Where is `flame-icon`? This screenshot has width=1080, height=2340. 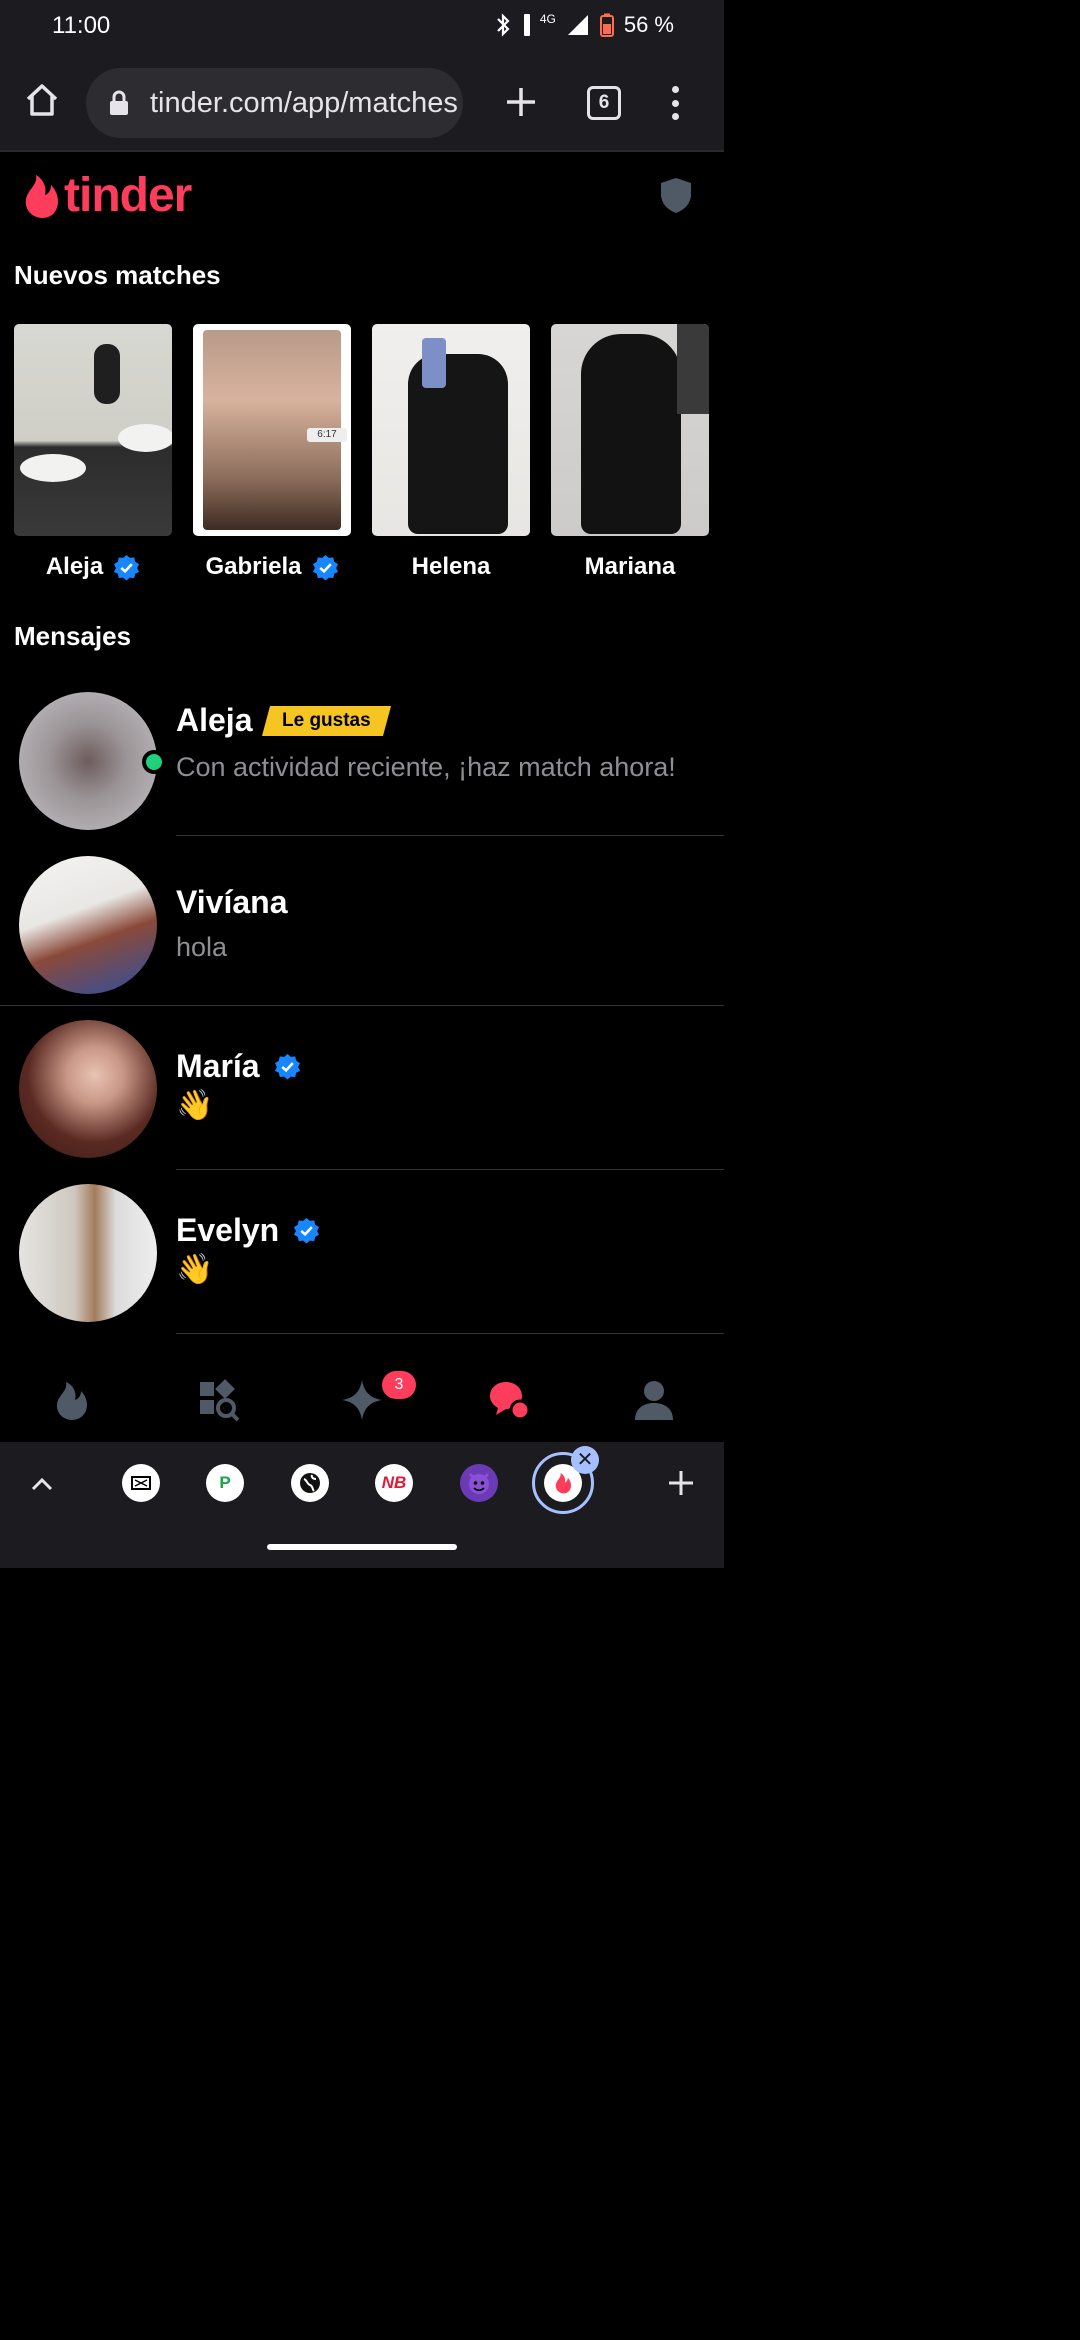 flame-icon is located at coordinates (72, 1400).